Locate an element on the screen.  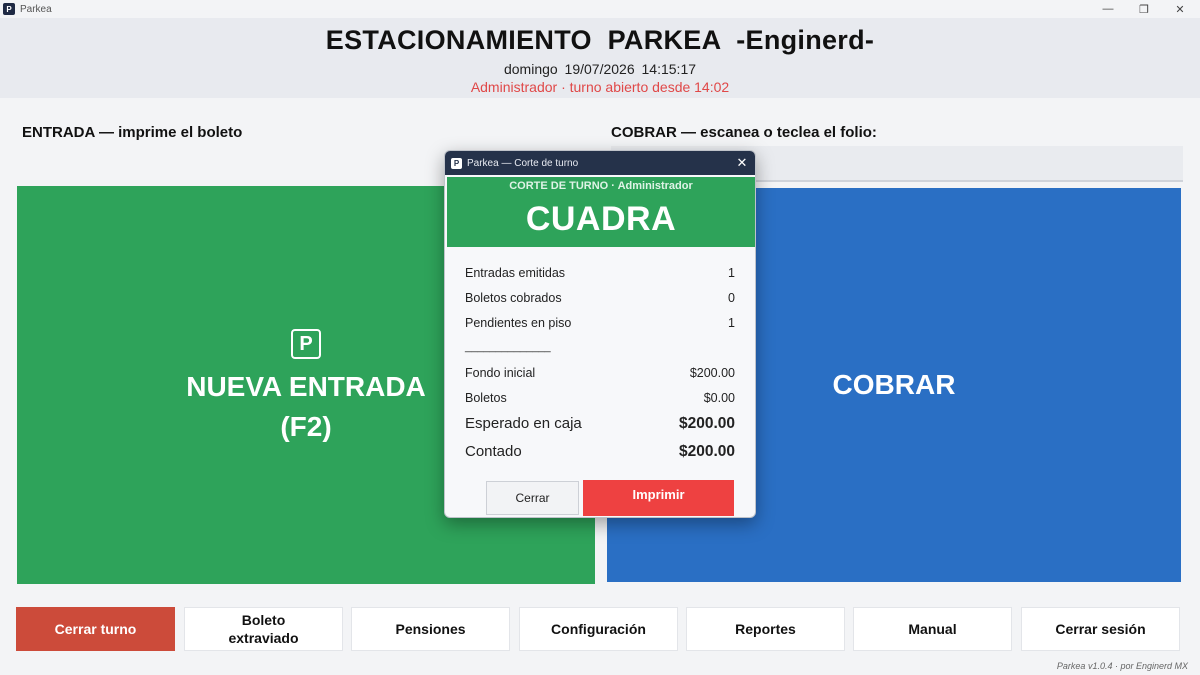
money-row: Fondo inicial $200.00 is located at coordinates (600, 373).